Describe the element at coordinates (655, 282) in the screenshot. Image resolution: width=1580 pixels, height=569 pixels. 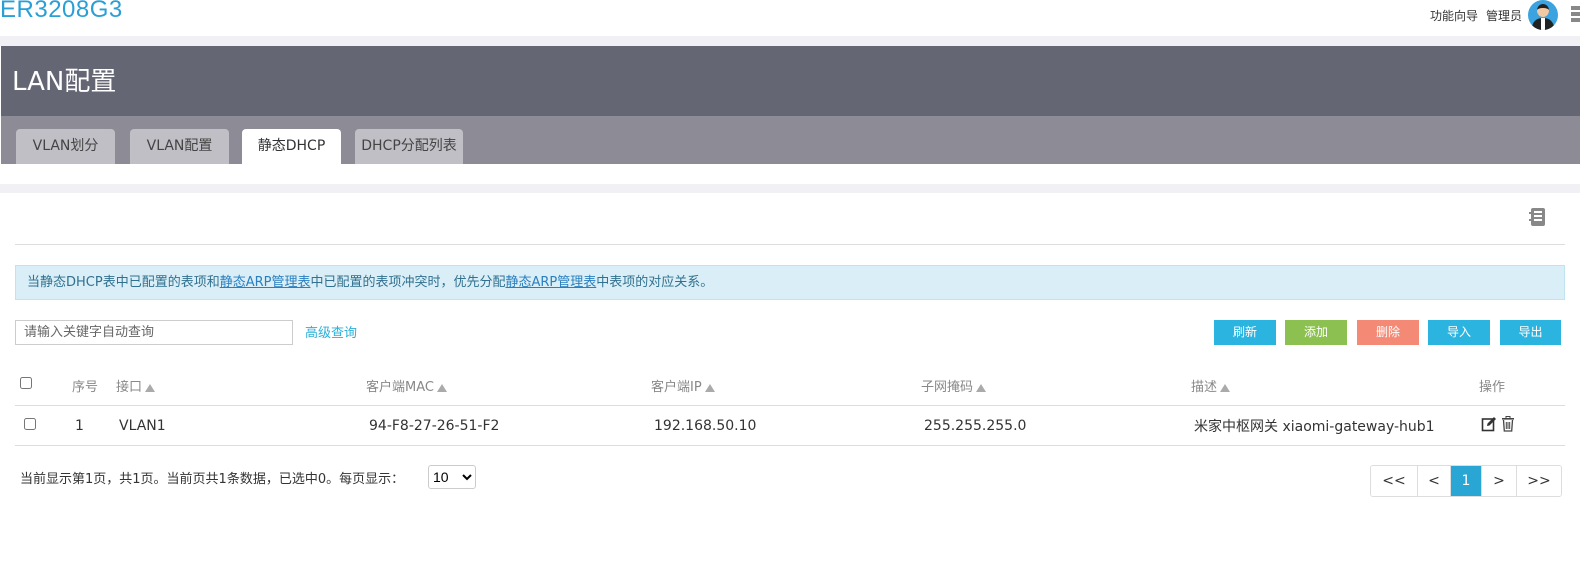
I see `notice-text-3: 中表项的对应关系。` at that location.